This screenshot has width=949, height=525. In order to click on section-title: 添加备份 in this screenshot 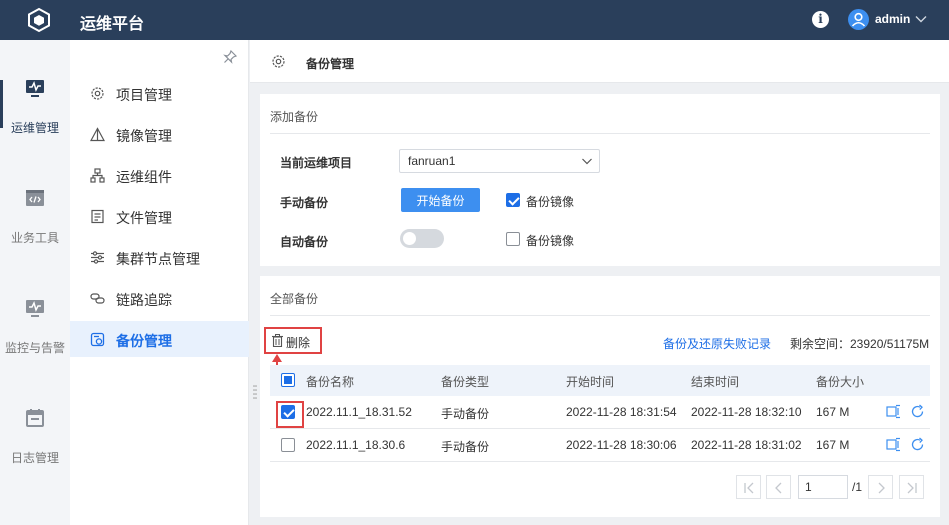, I will do `click(294, 117)`.